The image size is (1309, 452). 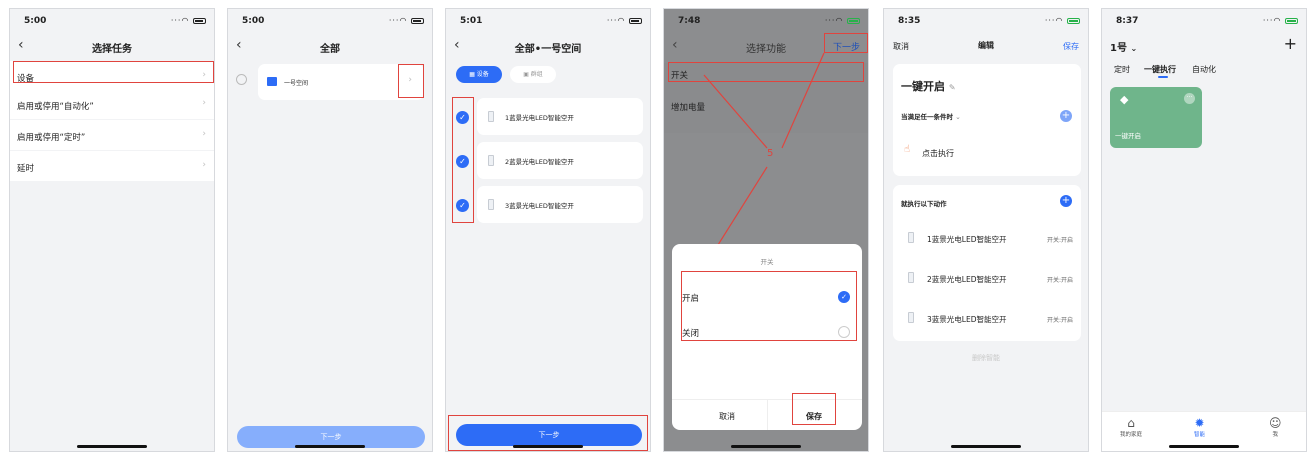 What do you see at coordinates (923, 86) in the screenshot?
I see `scene-name-text: 一键开启` at bounding box center [923, 86].